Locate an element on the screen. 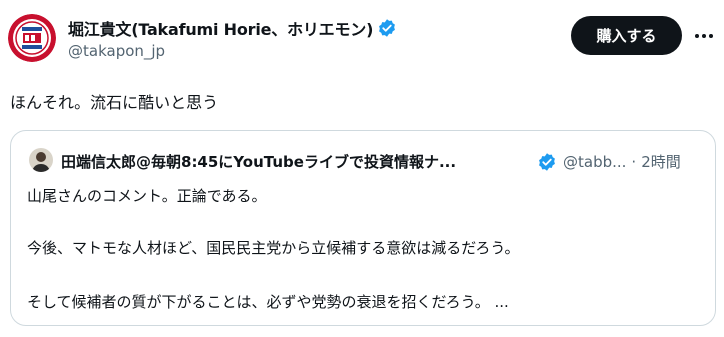 This screenshot has width=724, height=337. round-badge-logo-icon is located at coordinates (32, 38).